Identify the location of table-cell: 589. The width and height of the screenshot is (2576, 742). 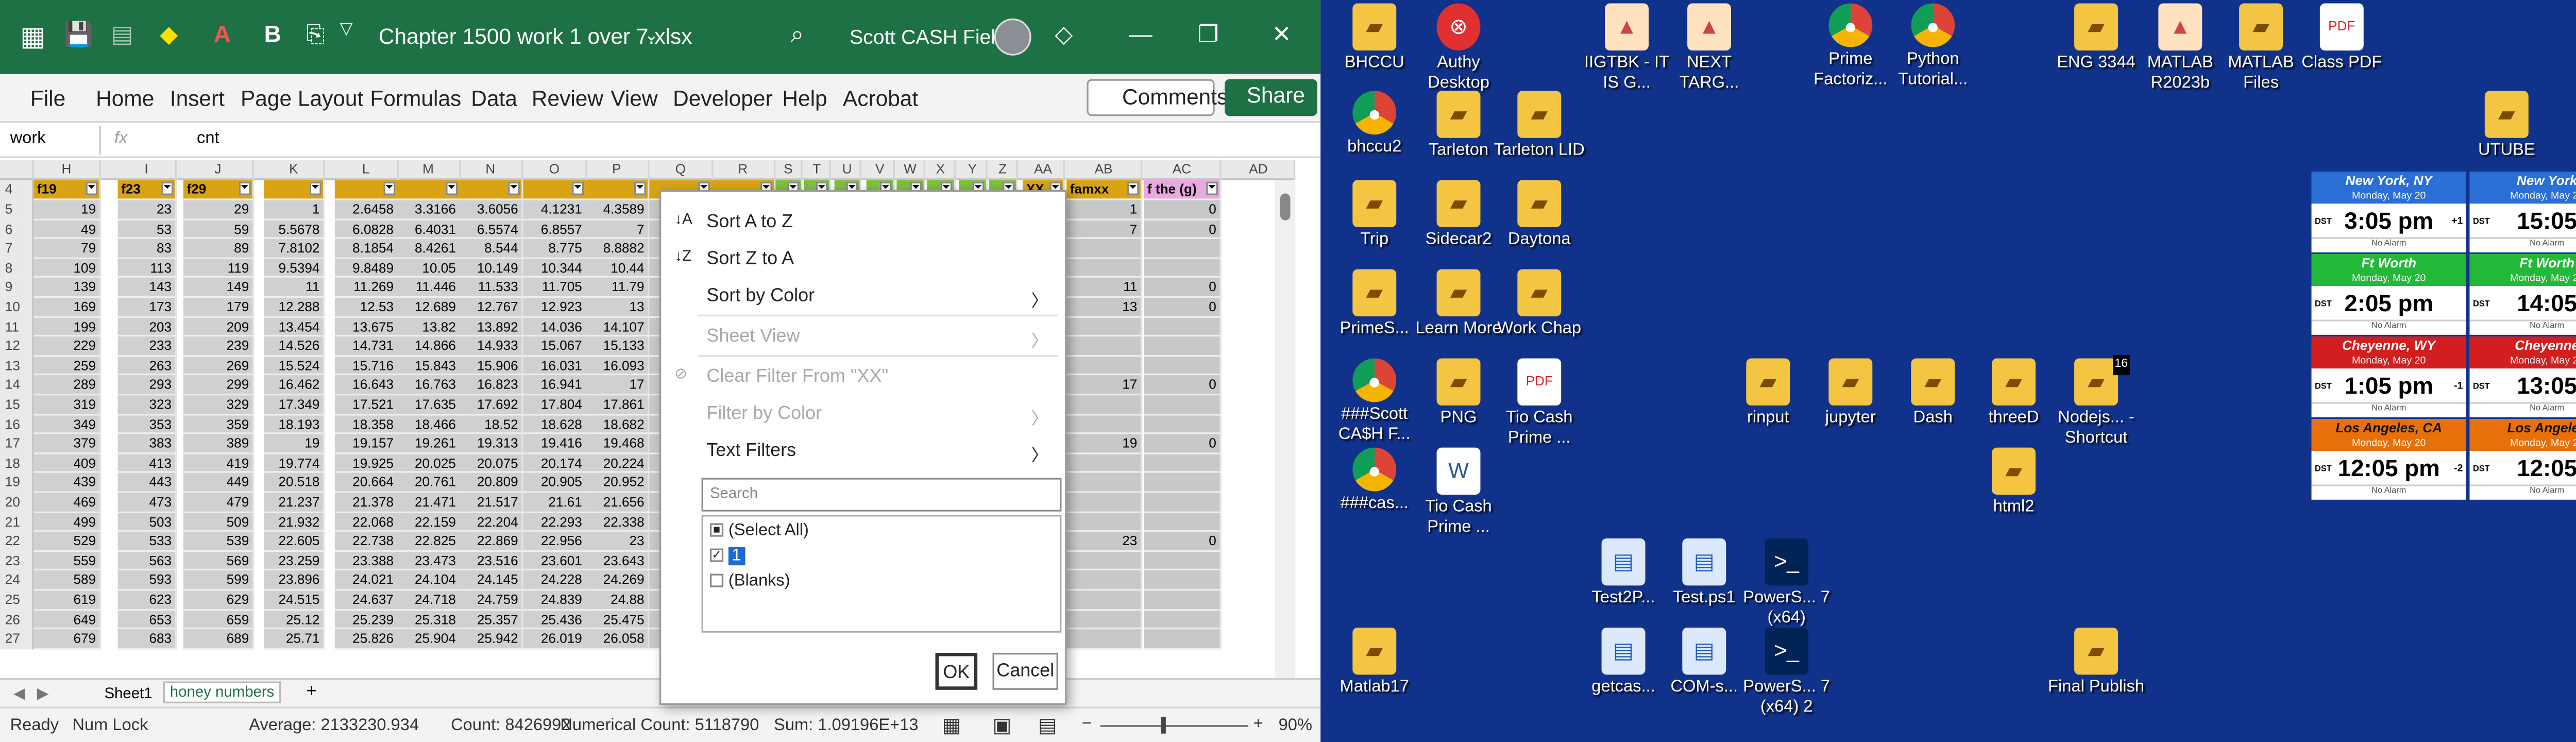
(67, 581).